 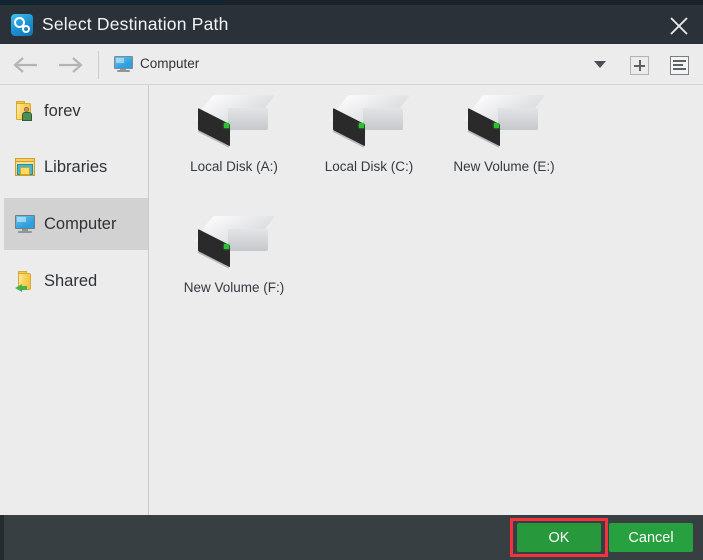 What do you see at coordinates (98, 65) in the screenshot?
I see `nav-separator` at bounding box center [98, 65].